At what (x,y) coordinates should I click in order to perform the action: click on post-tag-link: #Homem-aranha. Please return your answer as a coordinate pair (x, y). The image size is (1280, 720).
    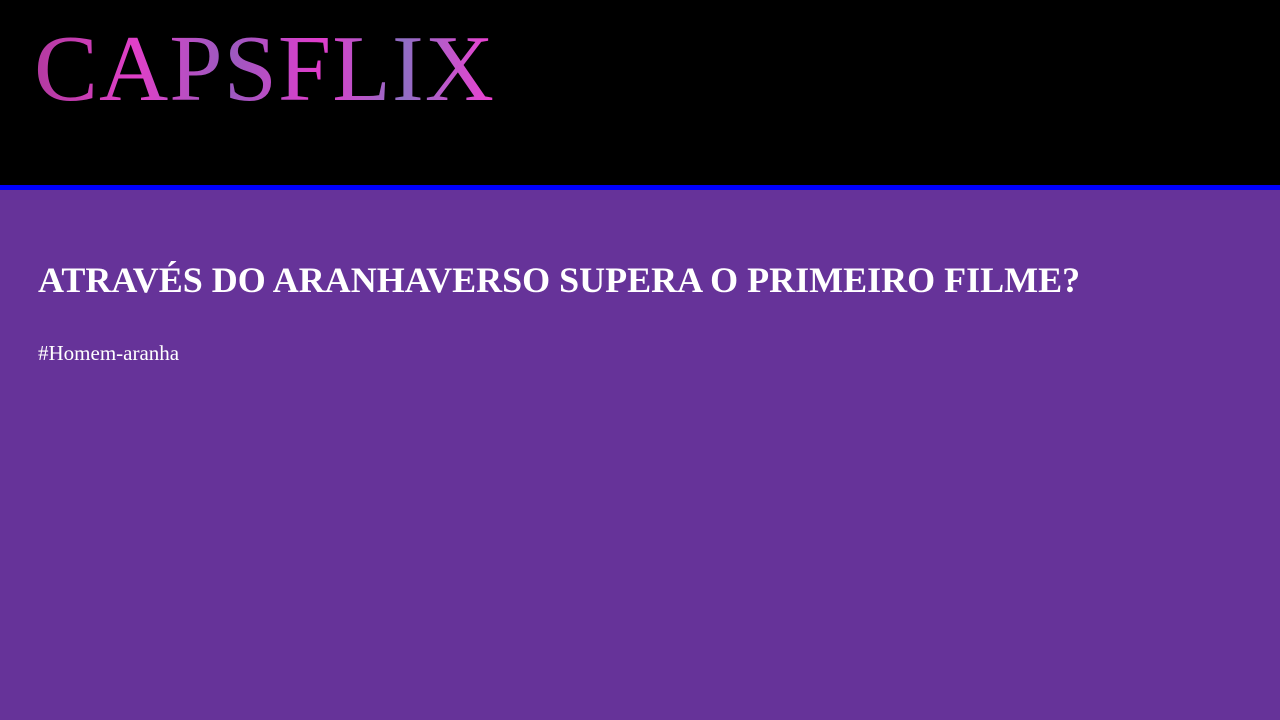
    Looking at the image, I should click on (108, 353).